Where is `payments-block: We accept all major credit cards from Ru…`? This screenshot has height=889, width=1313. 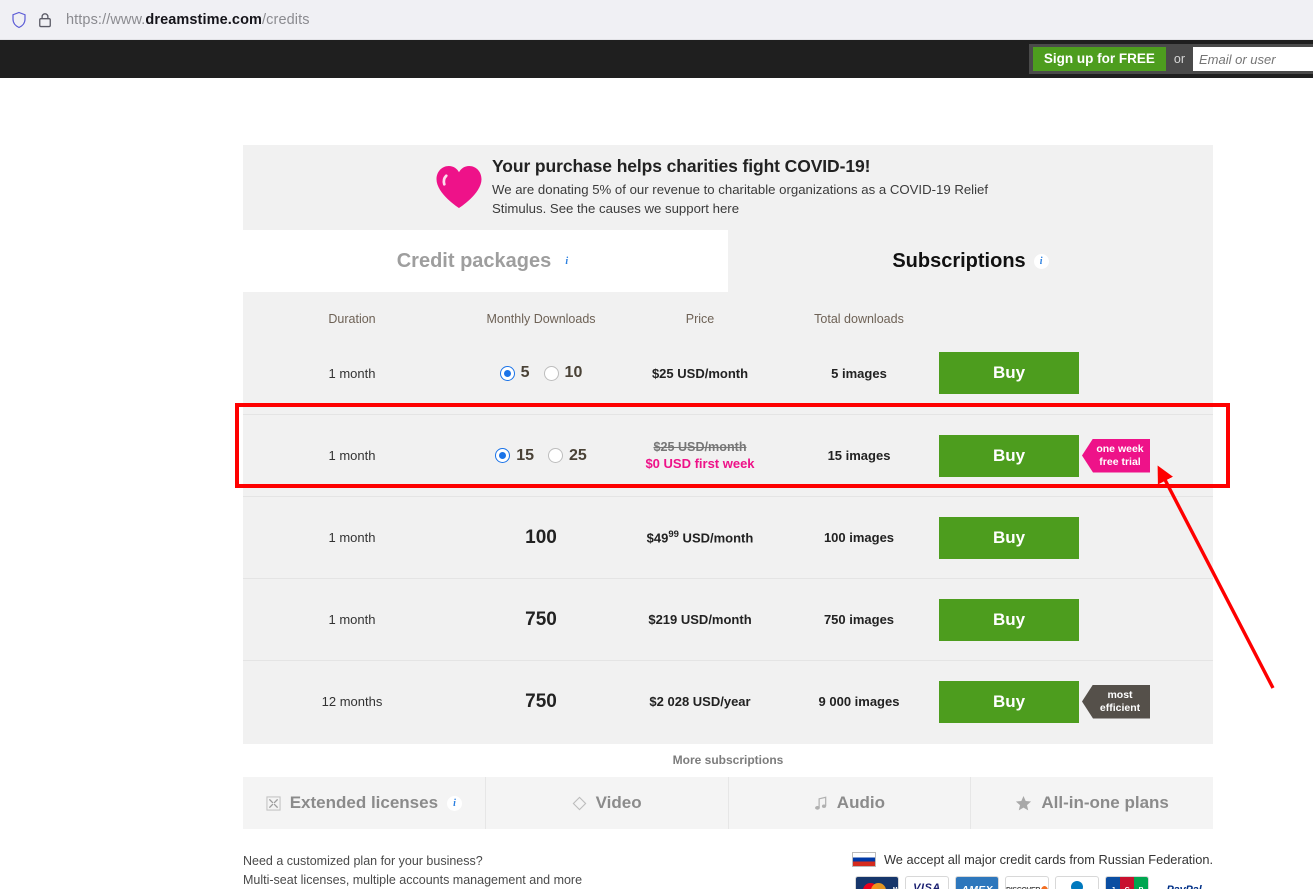
payments-block: We accept all major credit cards from Ru… is located at coordinates (1032, 870).